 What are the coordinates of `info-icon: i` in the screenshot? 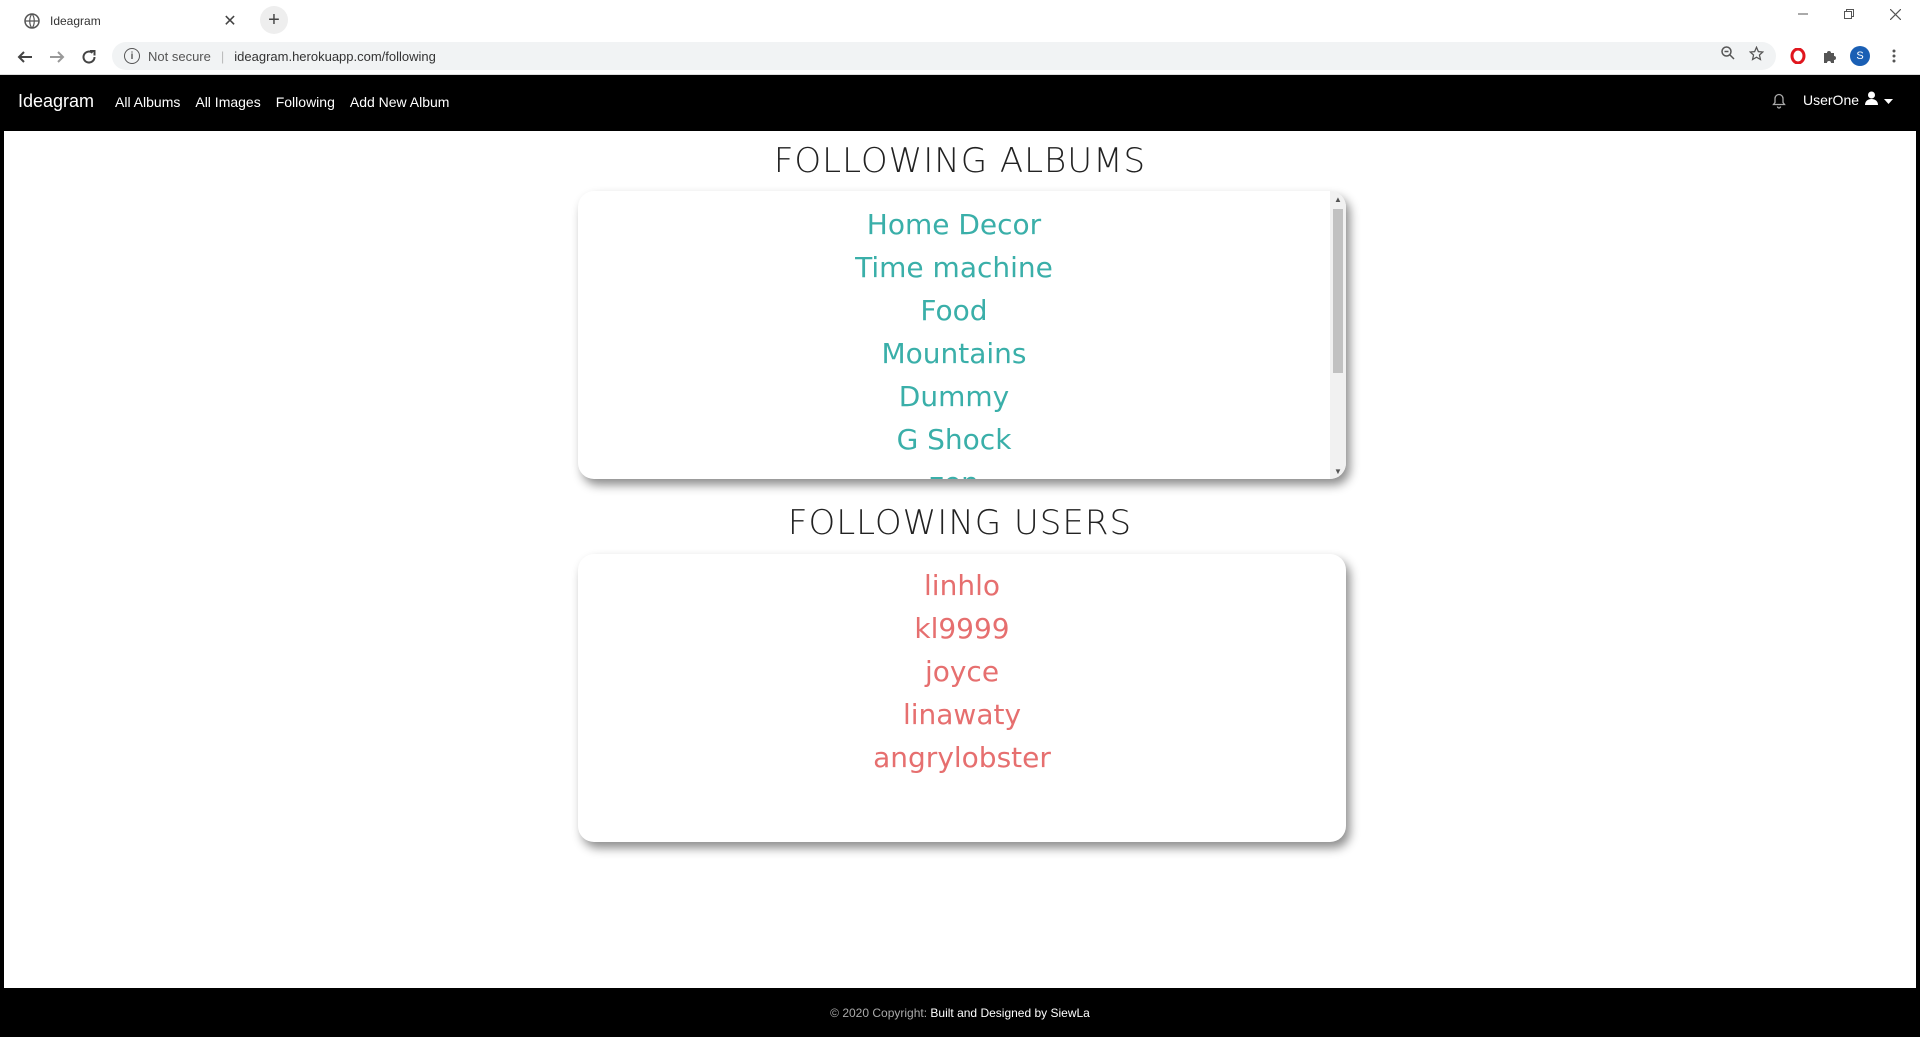 It's located at (132, 56).